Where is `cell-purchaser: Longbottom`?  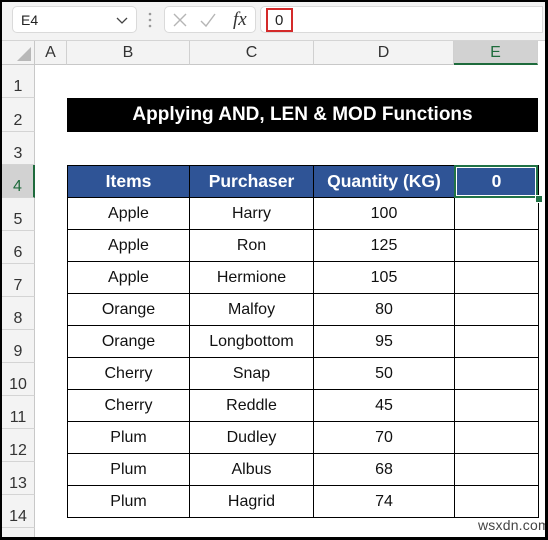 cell-purchaser: Longbottom is located at coordinates (251, 341).